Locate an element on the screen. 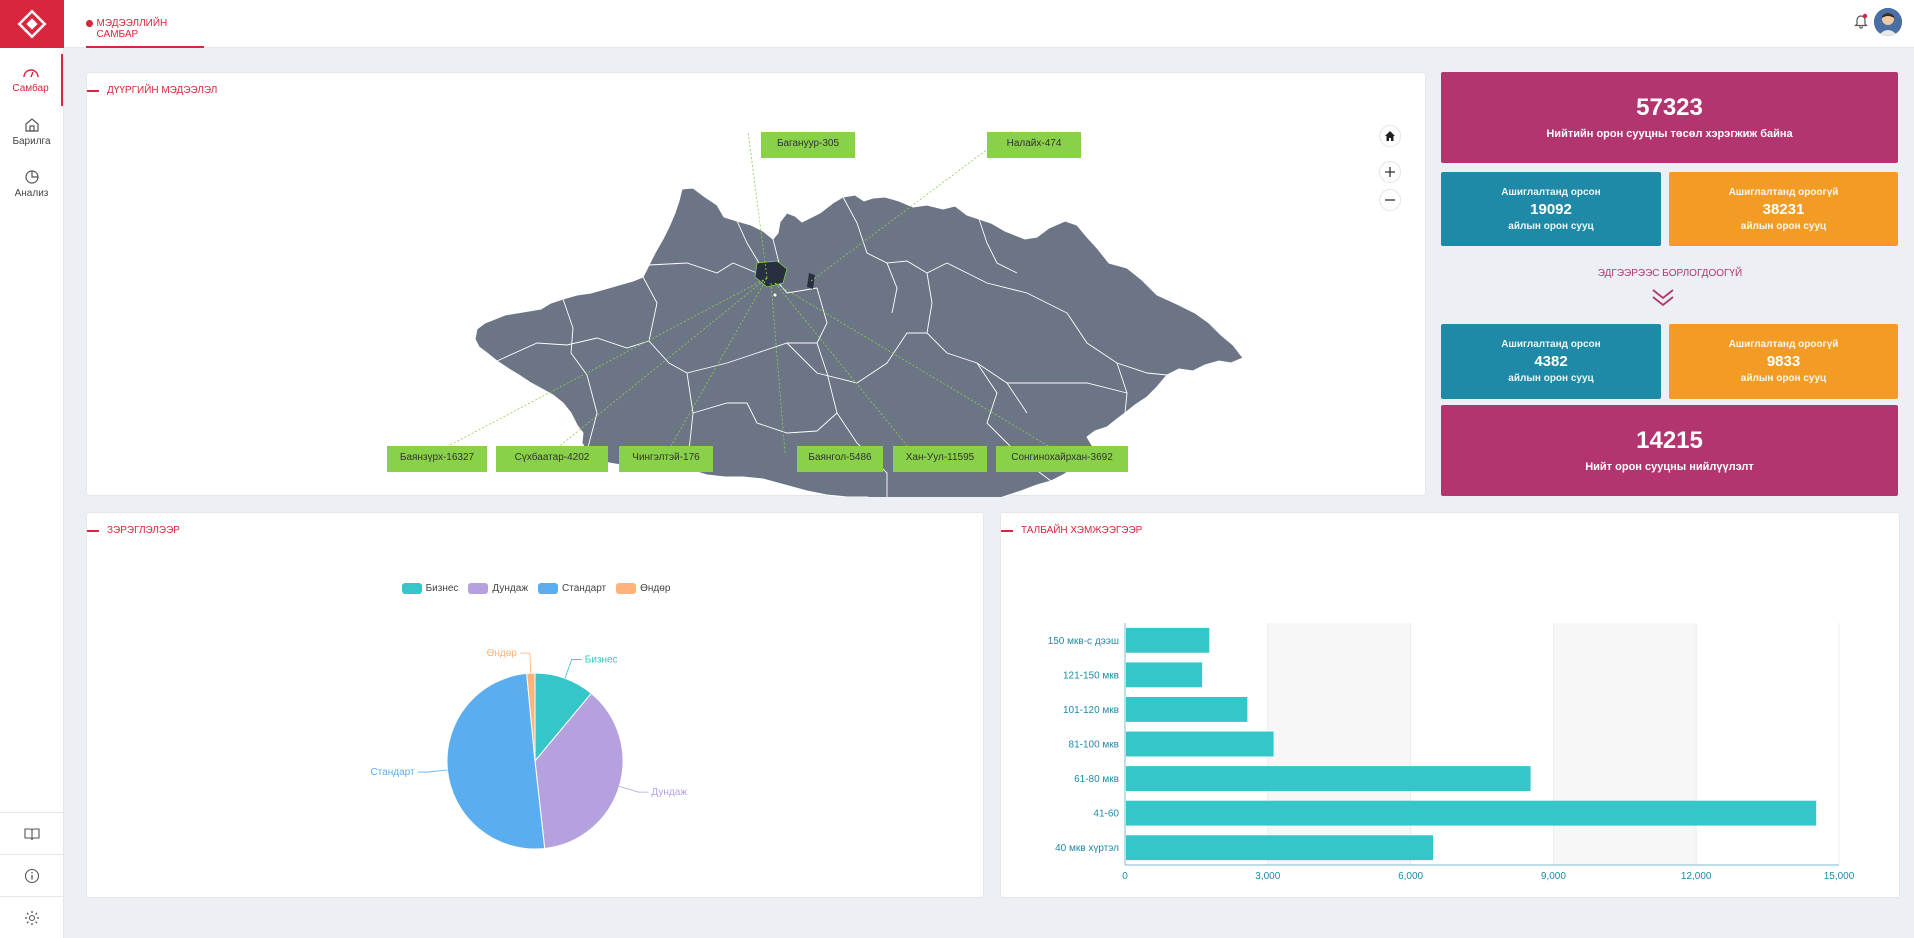 This screenshot has height=938, width=1914. app-logo is located at coordinates (32, 24).